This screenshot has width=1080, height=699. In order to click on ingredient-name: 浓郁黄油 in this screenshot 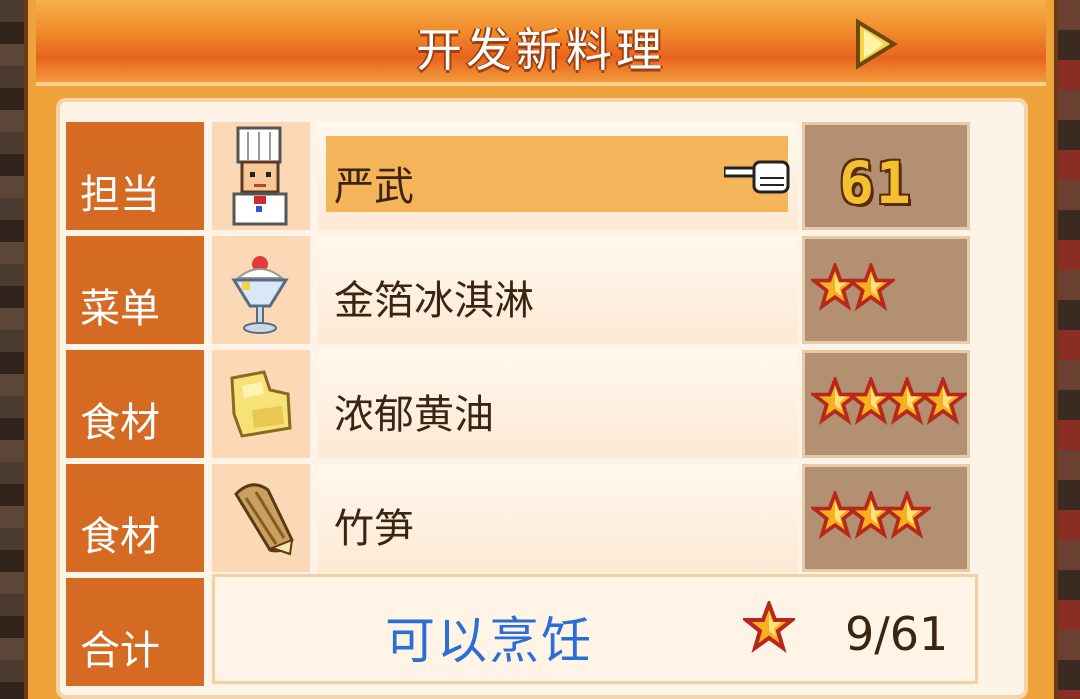, I will do `click(414, 415)`.